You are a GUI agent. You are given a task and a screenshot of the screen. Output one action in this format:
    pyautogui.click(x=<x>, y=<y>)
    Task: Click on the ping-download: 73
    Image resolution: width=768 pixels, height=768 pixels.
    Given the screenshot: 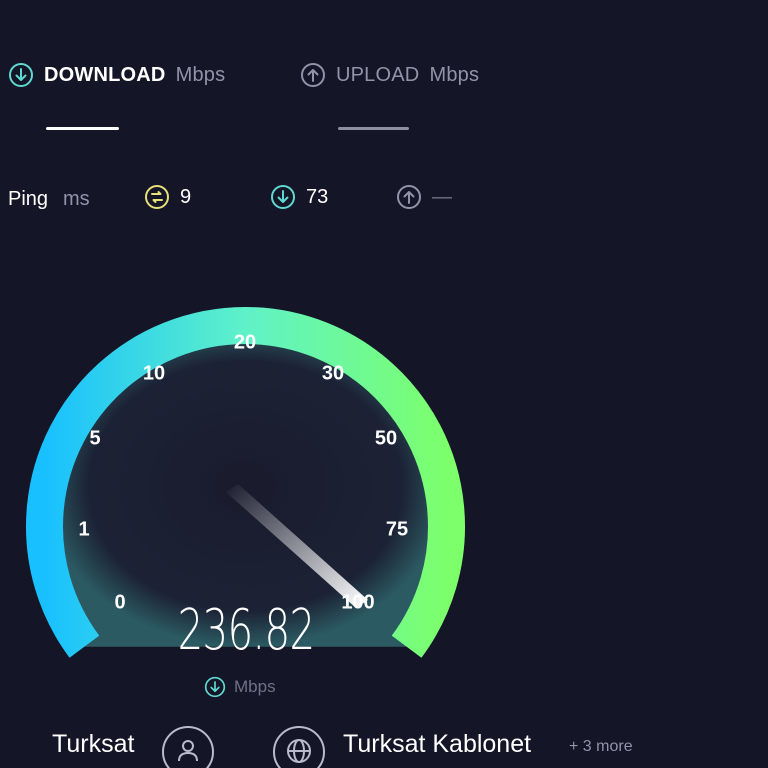 What is the action you would take?
    pyautogui.click(x=299, y=197)
    